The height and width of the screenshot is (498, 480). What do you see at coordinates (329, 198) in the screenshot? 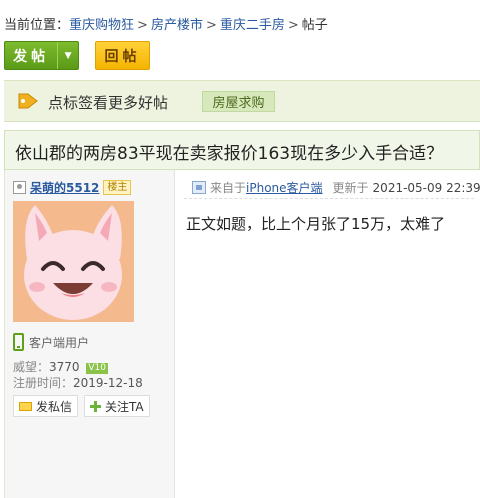
I see `meta-divider` at bounding box center [329, 198].